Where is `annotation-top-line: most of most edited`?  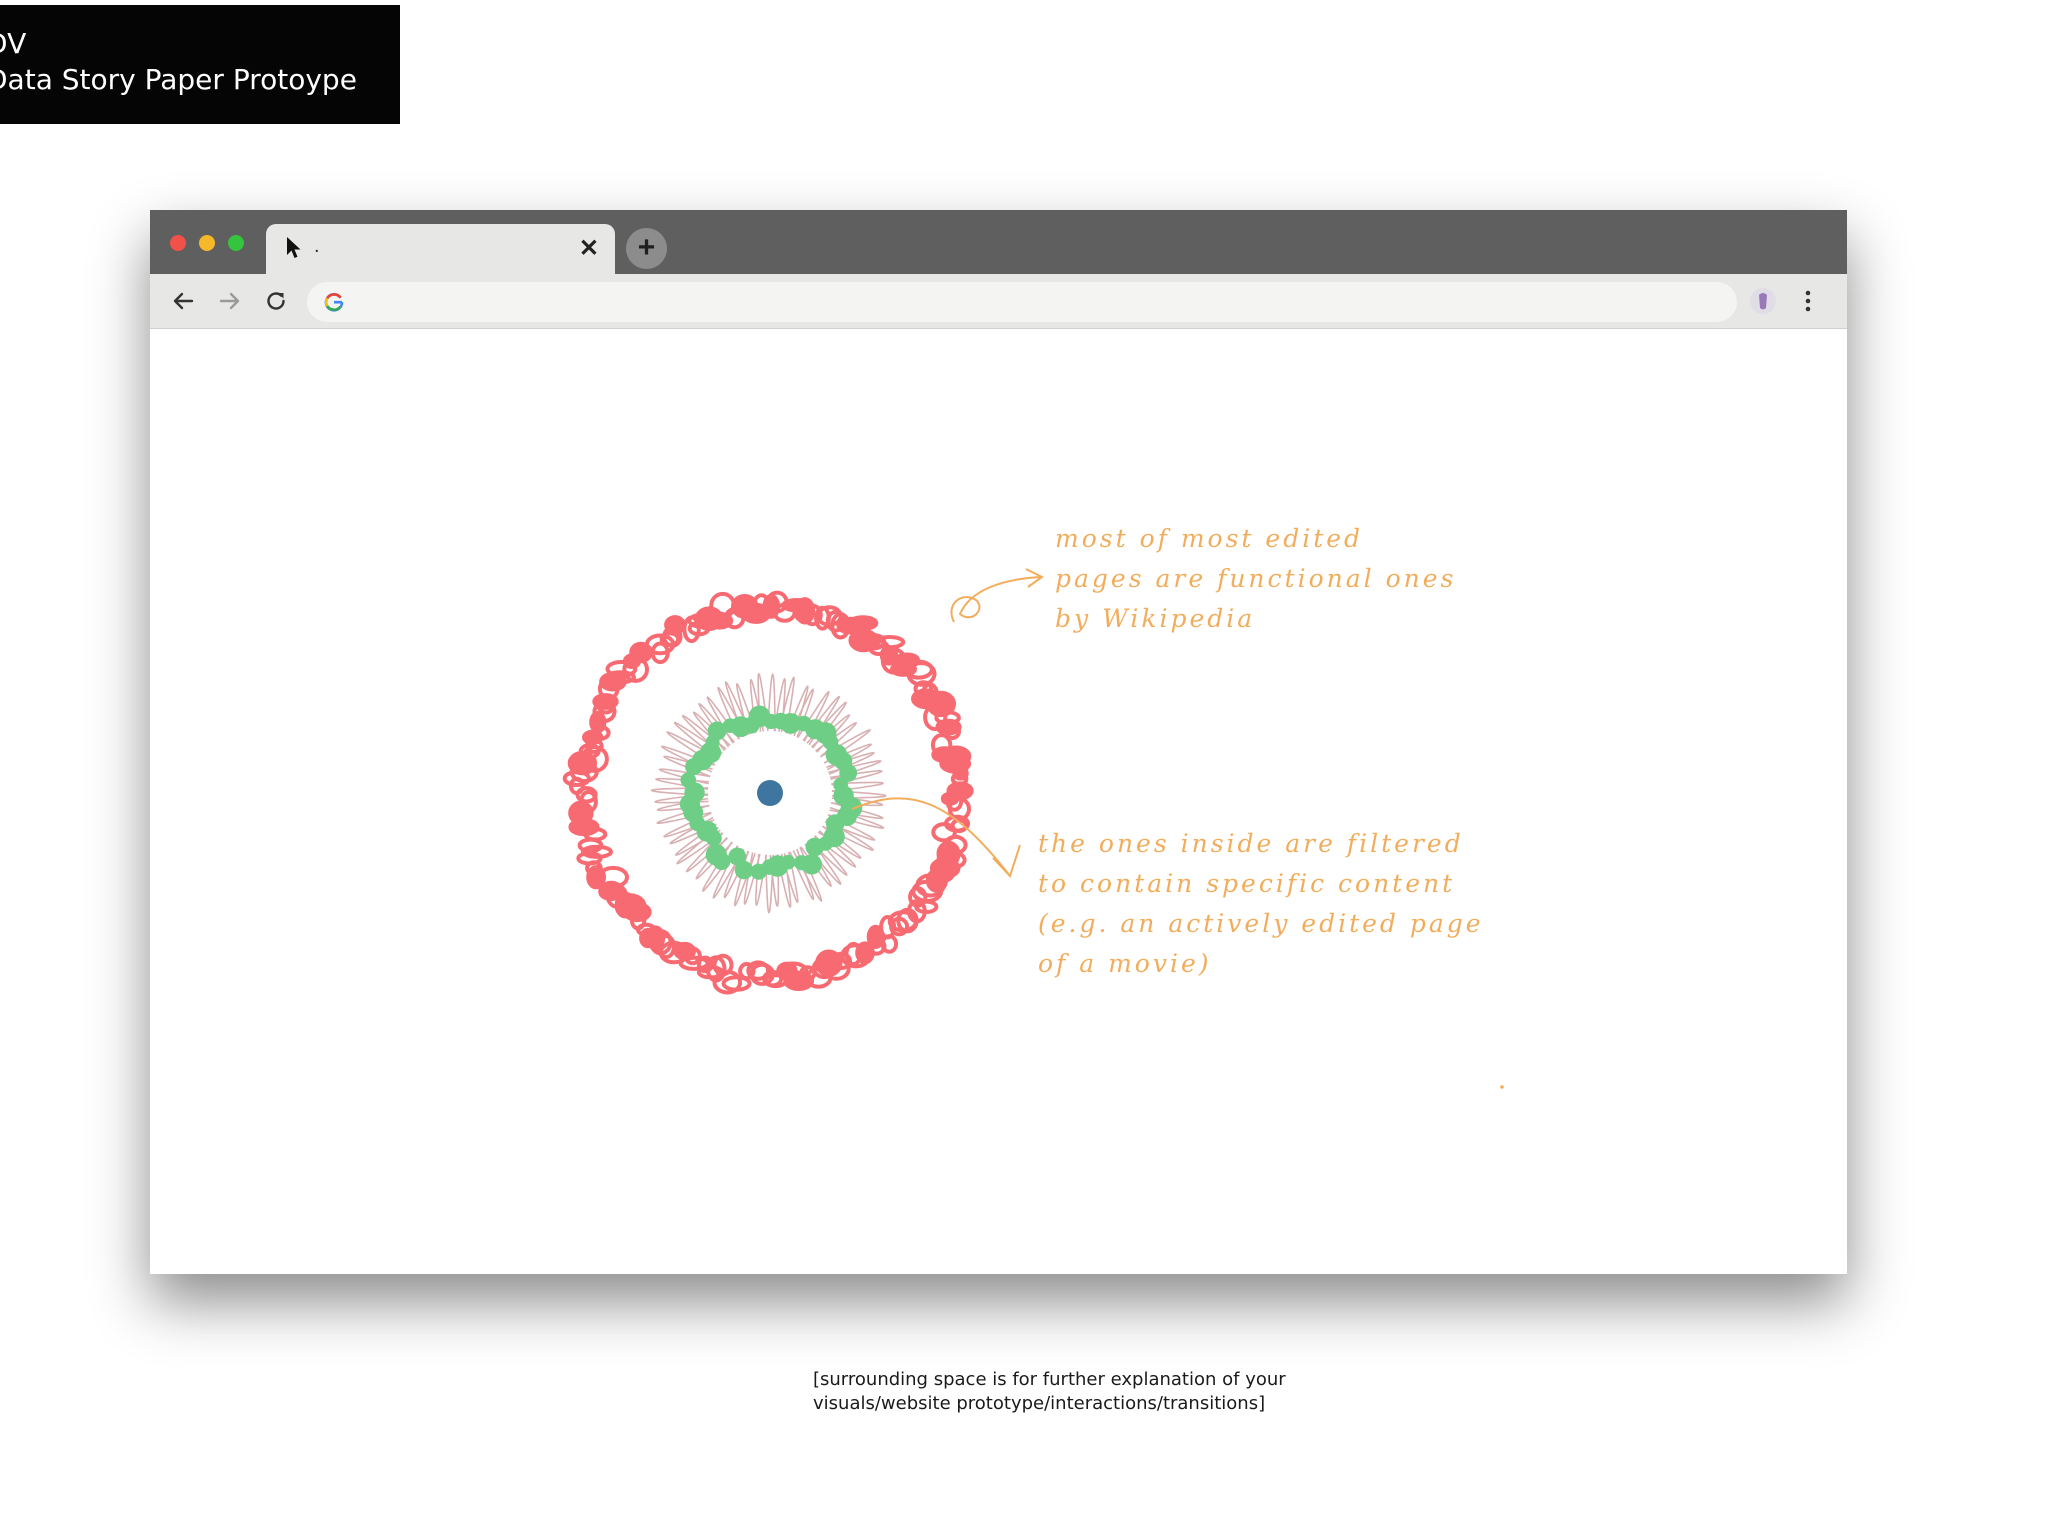
annotation-top-line: most of most edited is located at coordinates (1209, 538).